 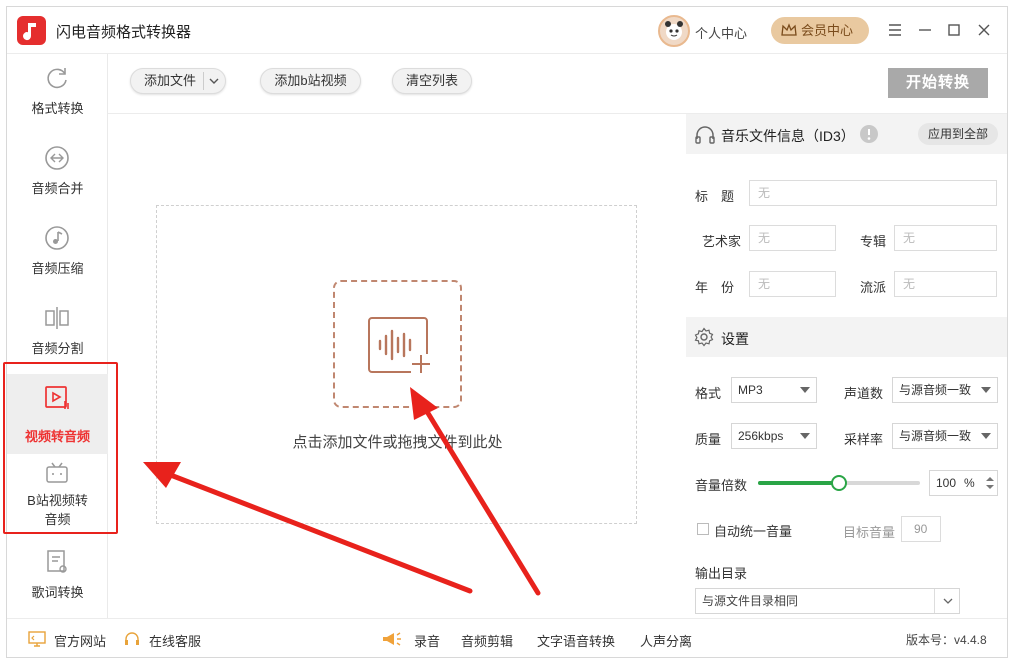 I want to click on lyrics-icon, so click(x=57, y=561).